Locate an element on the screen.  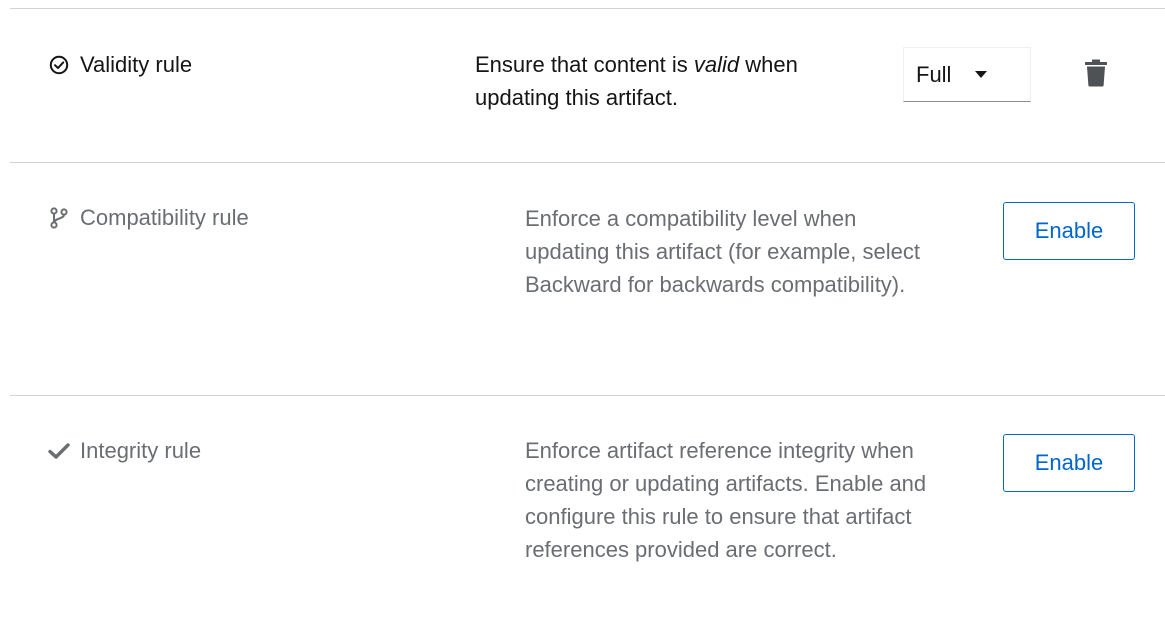
check-circle-icon is located at coordinates (59, 65).